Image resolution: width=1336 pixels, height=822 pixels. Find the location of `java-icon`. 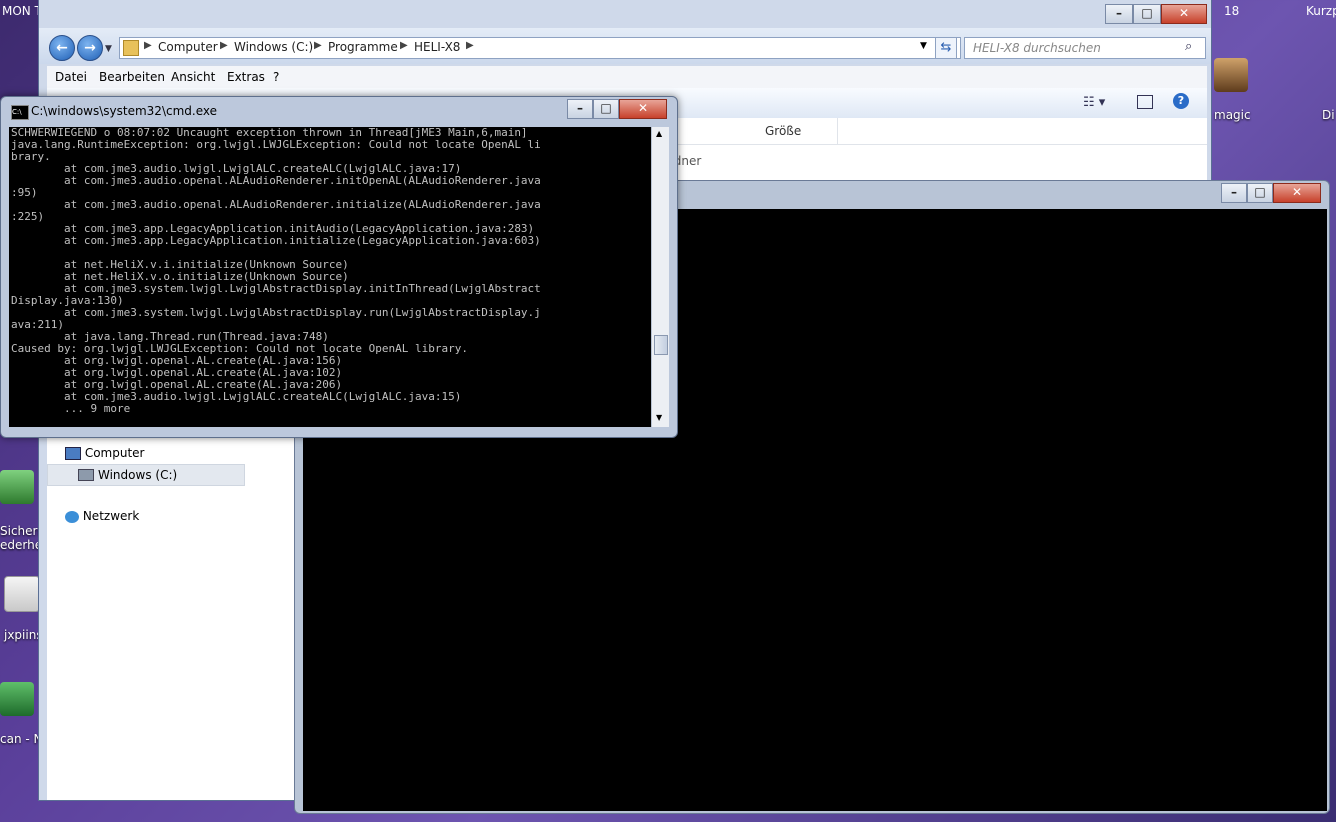

java-icon is located at coordinates (22, 594).